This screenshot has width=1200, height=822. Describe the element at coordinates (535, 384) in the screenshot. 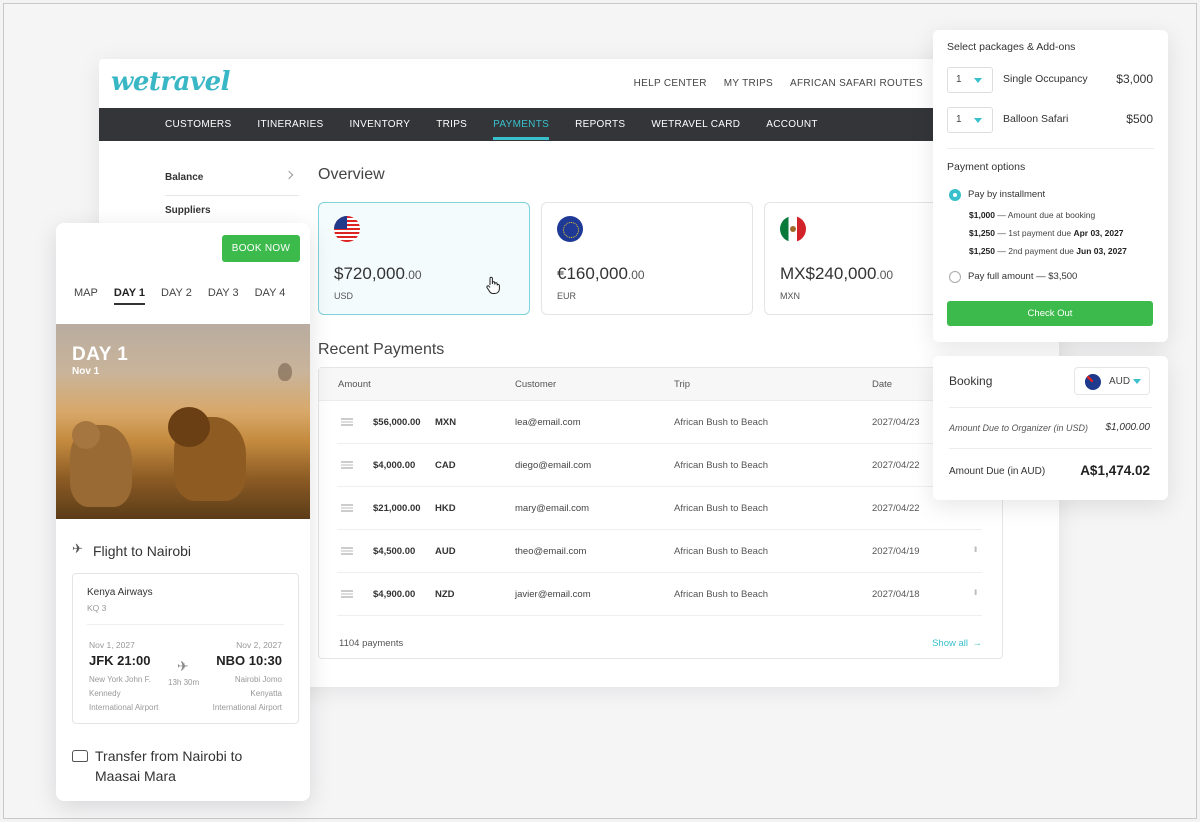

I see `col-customer: Customer` at that location.